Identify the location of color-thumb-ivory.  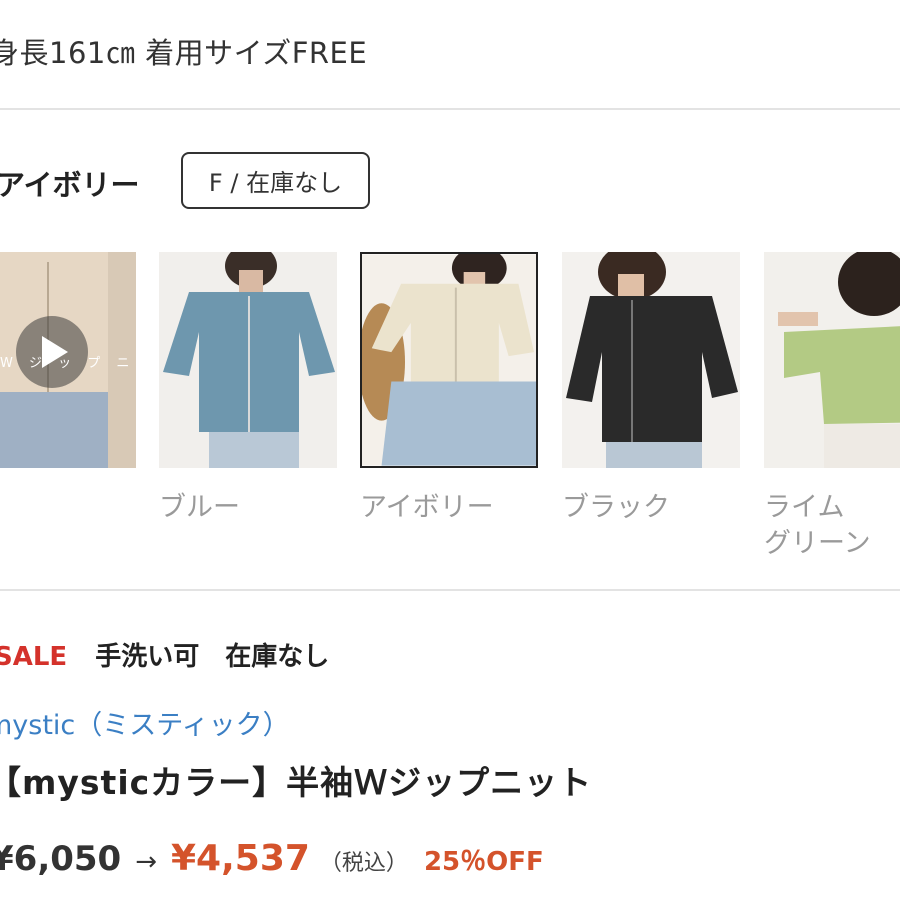
(449, 360).